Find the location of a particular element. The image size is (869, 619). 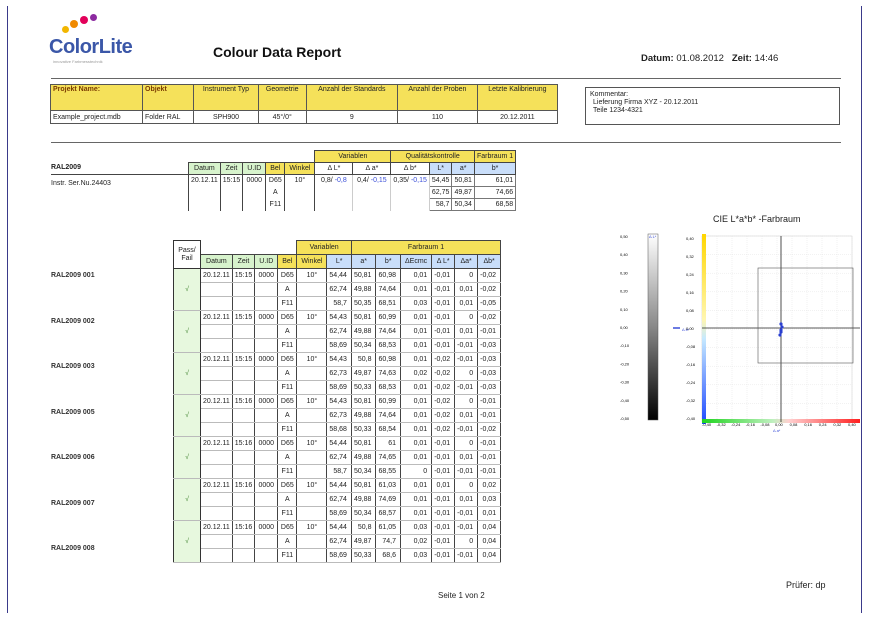

sample-value: 54,43 is located at coordinates (339, 401).